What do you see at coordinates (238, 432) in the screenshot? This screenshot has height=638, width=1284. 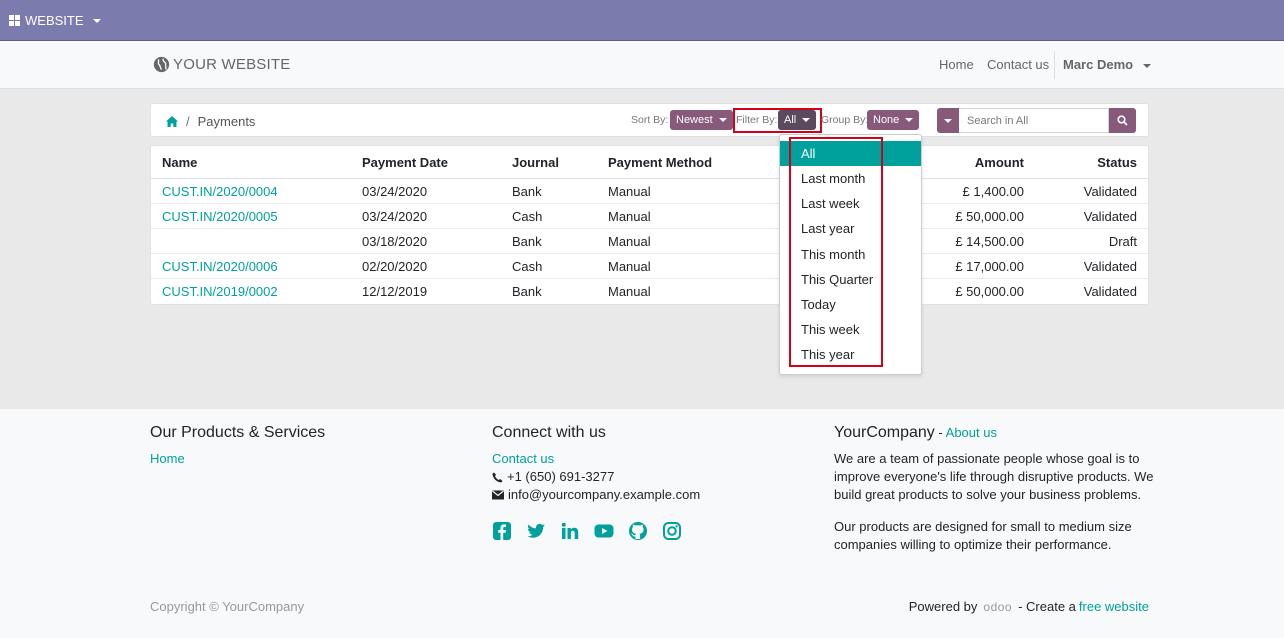 I see `products-title: Our Products & Services` at bounding box center [238, 432].